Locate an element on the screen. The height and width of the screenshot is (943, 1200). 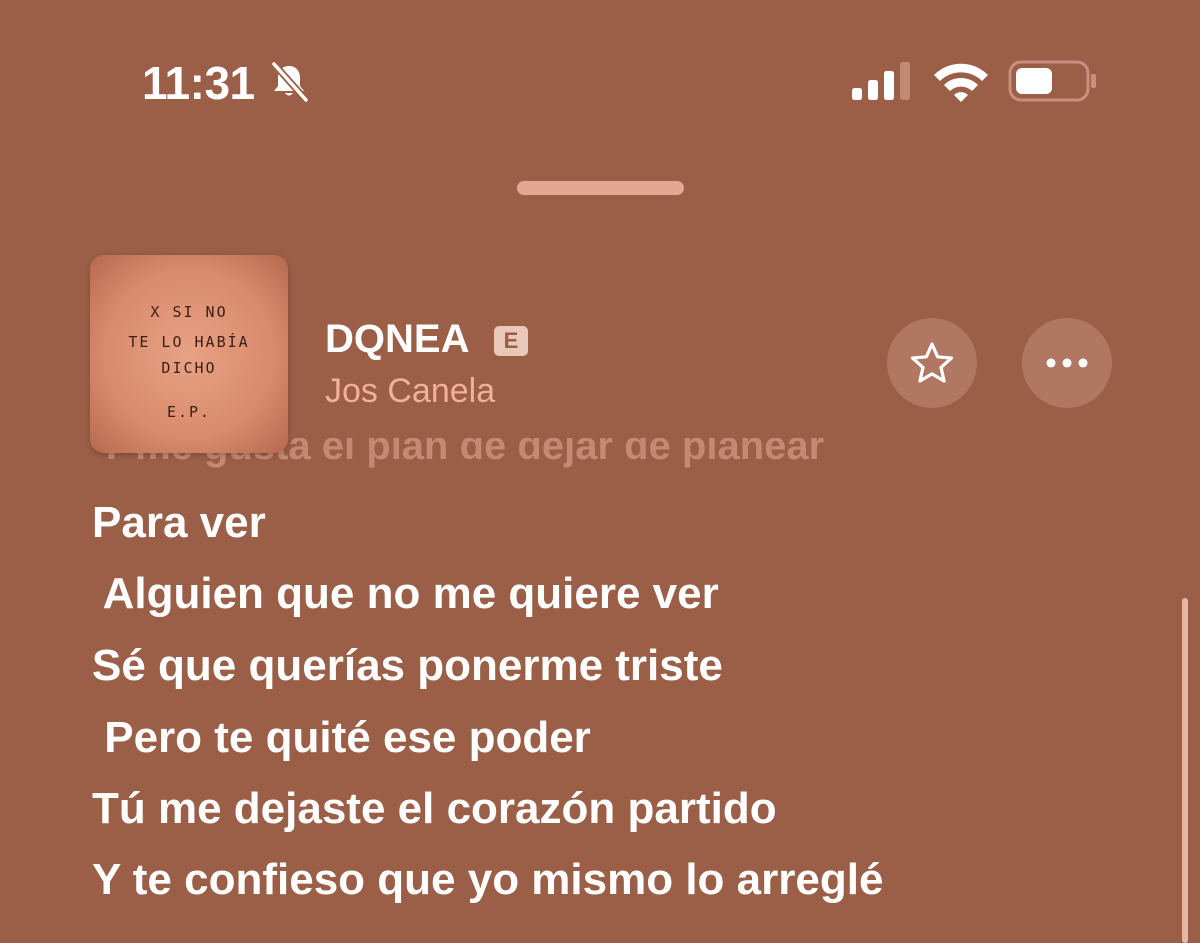
album-art-text: DICHO is located at coordinates (189, 368).